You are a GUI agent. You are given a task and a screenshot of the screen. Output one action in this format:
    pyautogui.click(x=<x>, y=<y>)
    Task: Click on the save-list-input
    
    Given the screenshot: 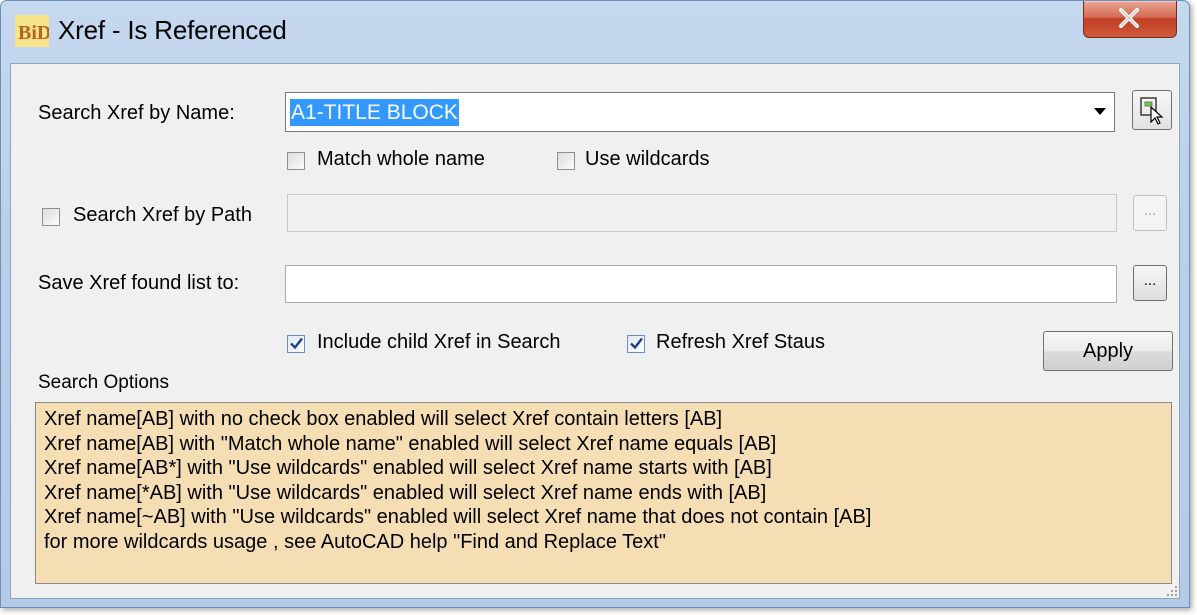 What is the action you would take?
    pyautogui.click(x=701, y=284)
    